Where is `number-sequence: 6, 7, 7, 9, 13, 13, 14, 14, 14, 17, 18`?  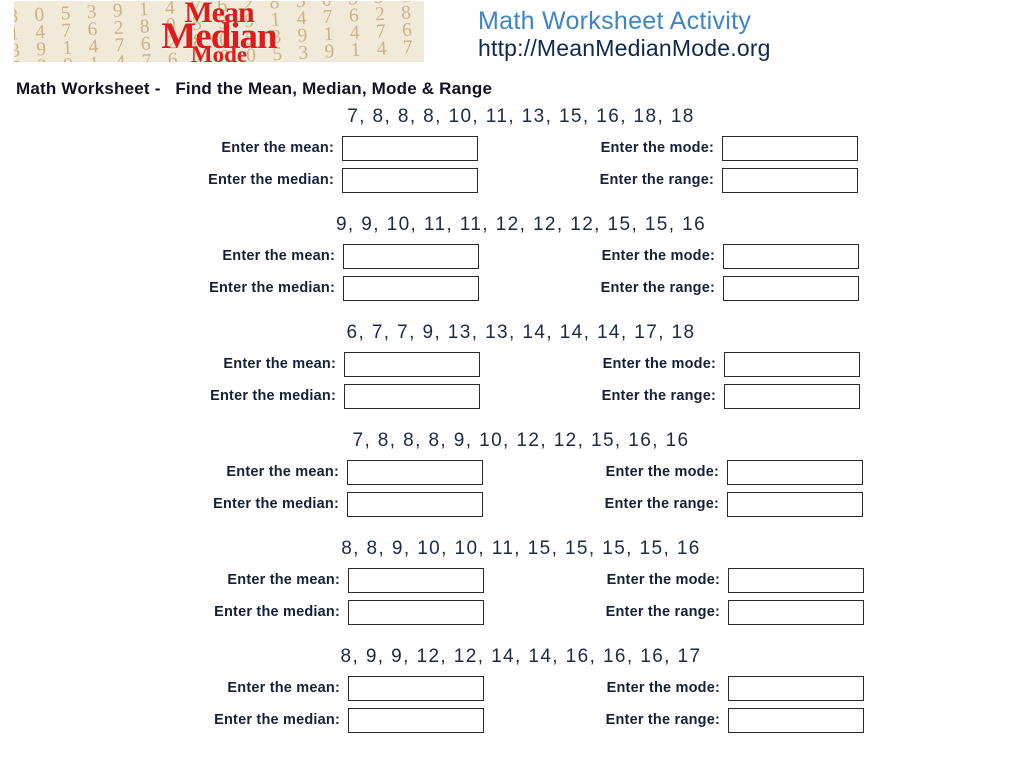
number-sequence: 6, 7, 7, 9, 13, 13, 14, 14, 14, 17, 18 is located at coordinates (521, 332).